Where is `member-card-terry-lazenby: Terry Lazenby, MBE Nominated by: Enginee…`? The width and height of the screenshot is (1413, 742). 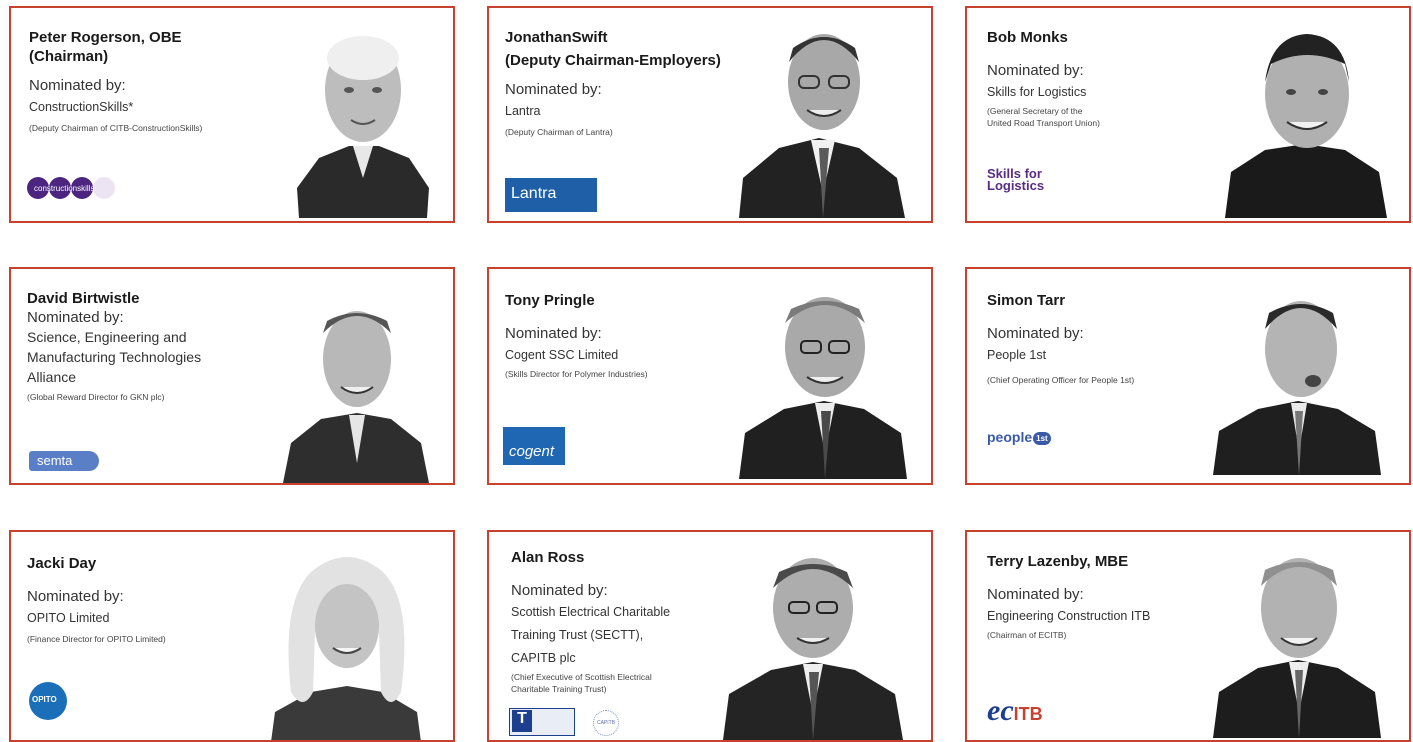 member-card-terry-lazenby: Terry Lazenby, MBE Nominated by: Enginee… is located at coordinates (1188, 636).